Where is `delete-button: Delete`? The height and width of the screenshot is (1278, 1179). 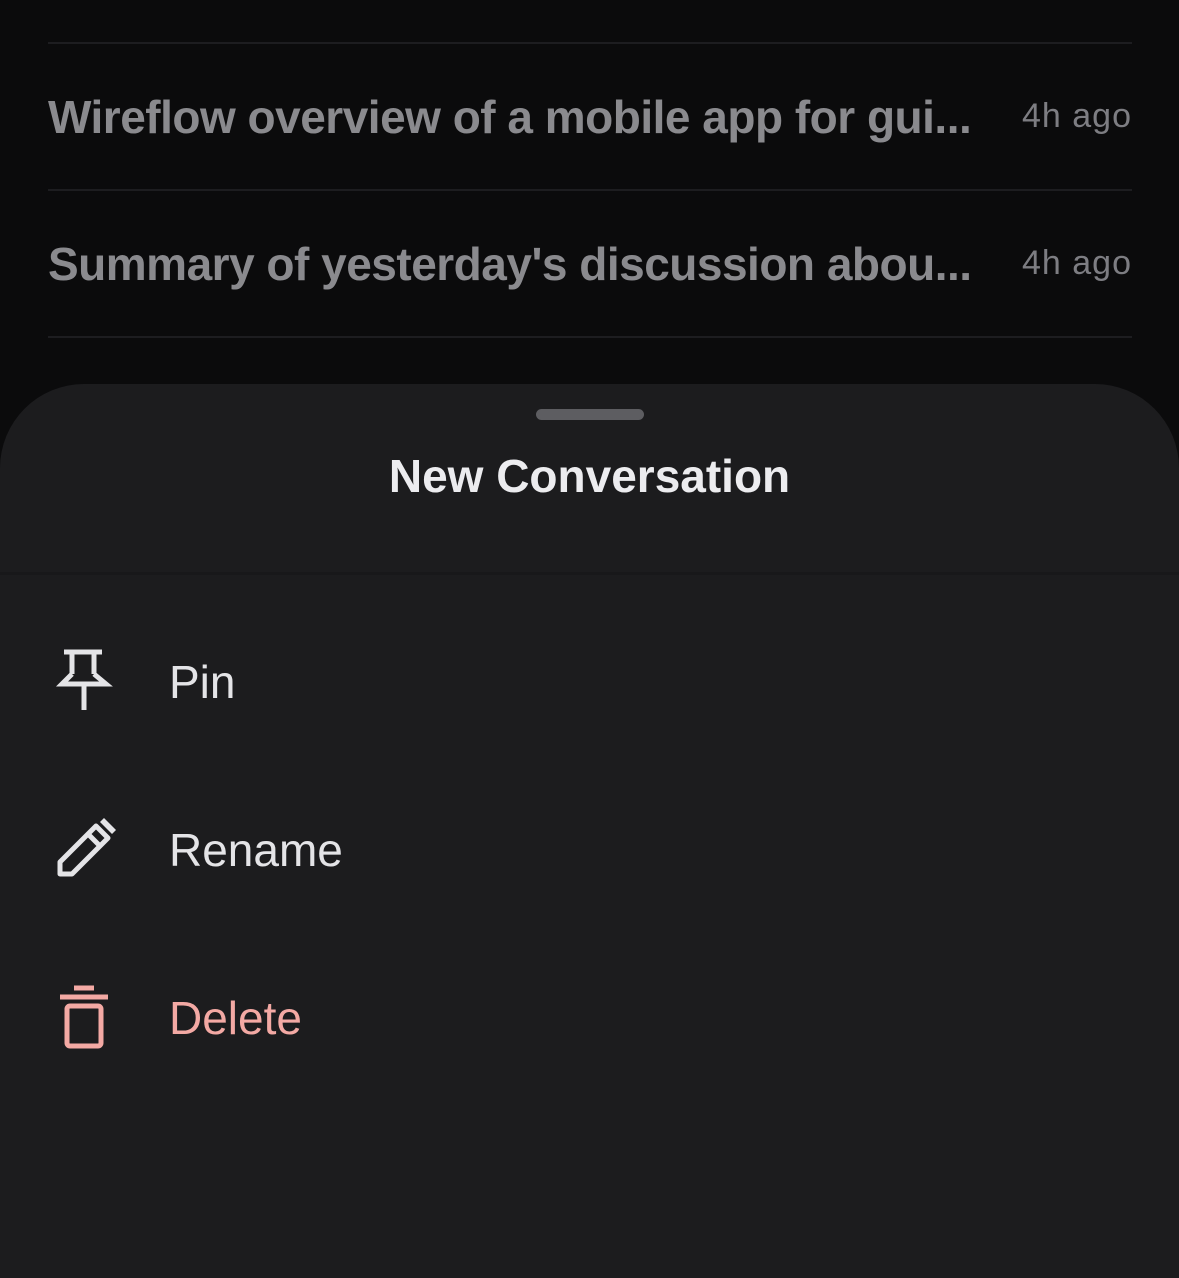 delete-button: Delete is located at coordinates (589, 1018).